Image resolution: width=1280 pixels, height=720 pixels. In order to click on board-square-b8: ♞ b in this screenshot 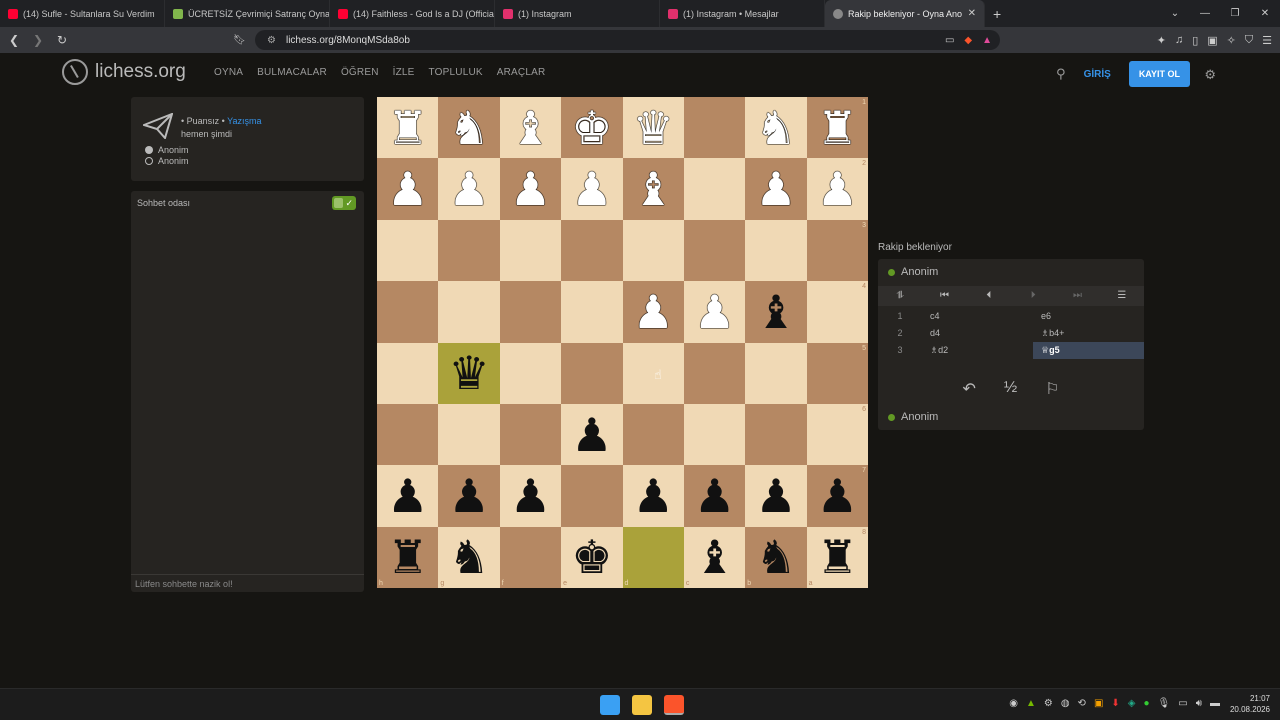, I will do `click(776, 557)`.